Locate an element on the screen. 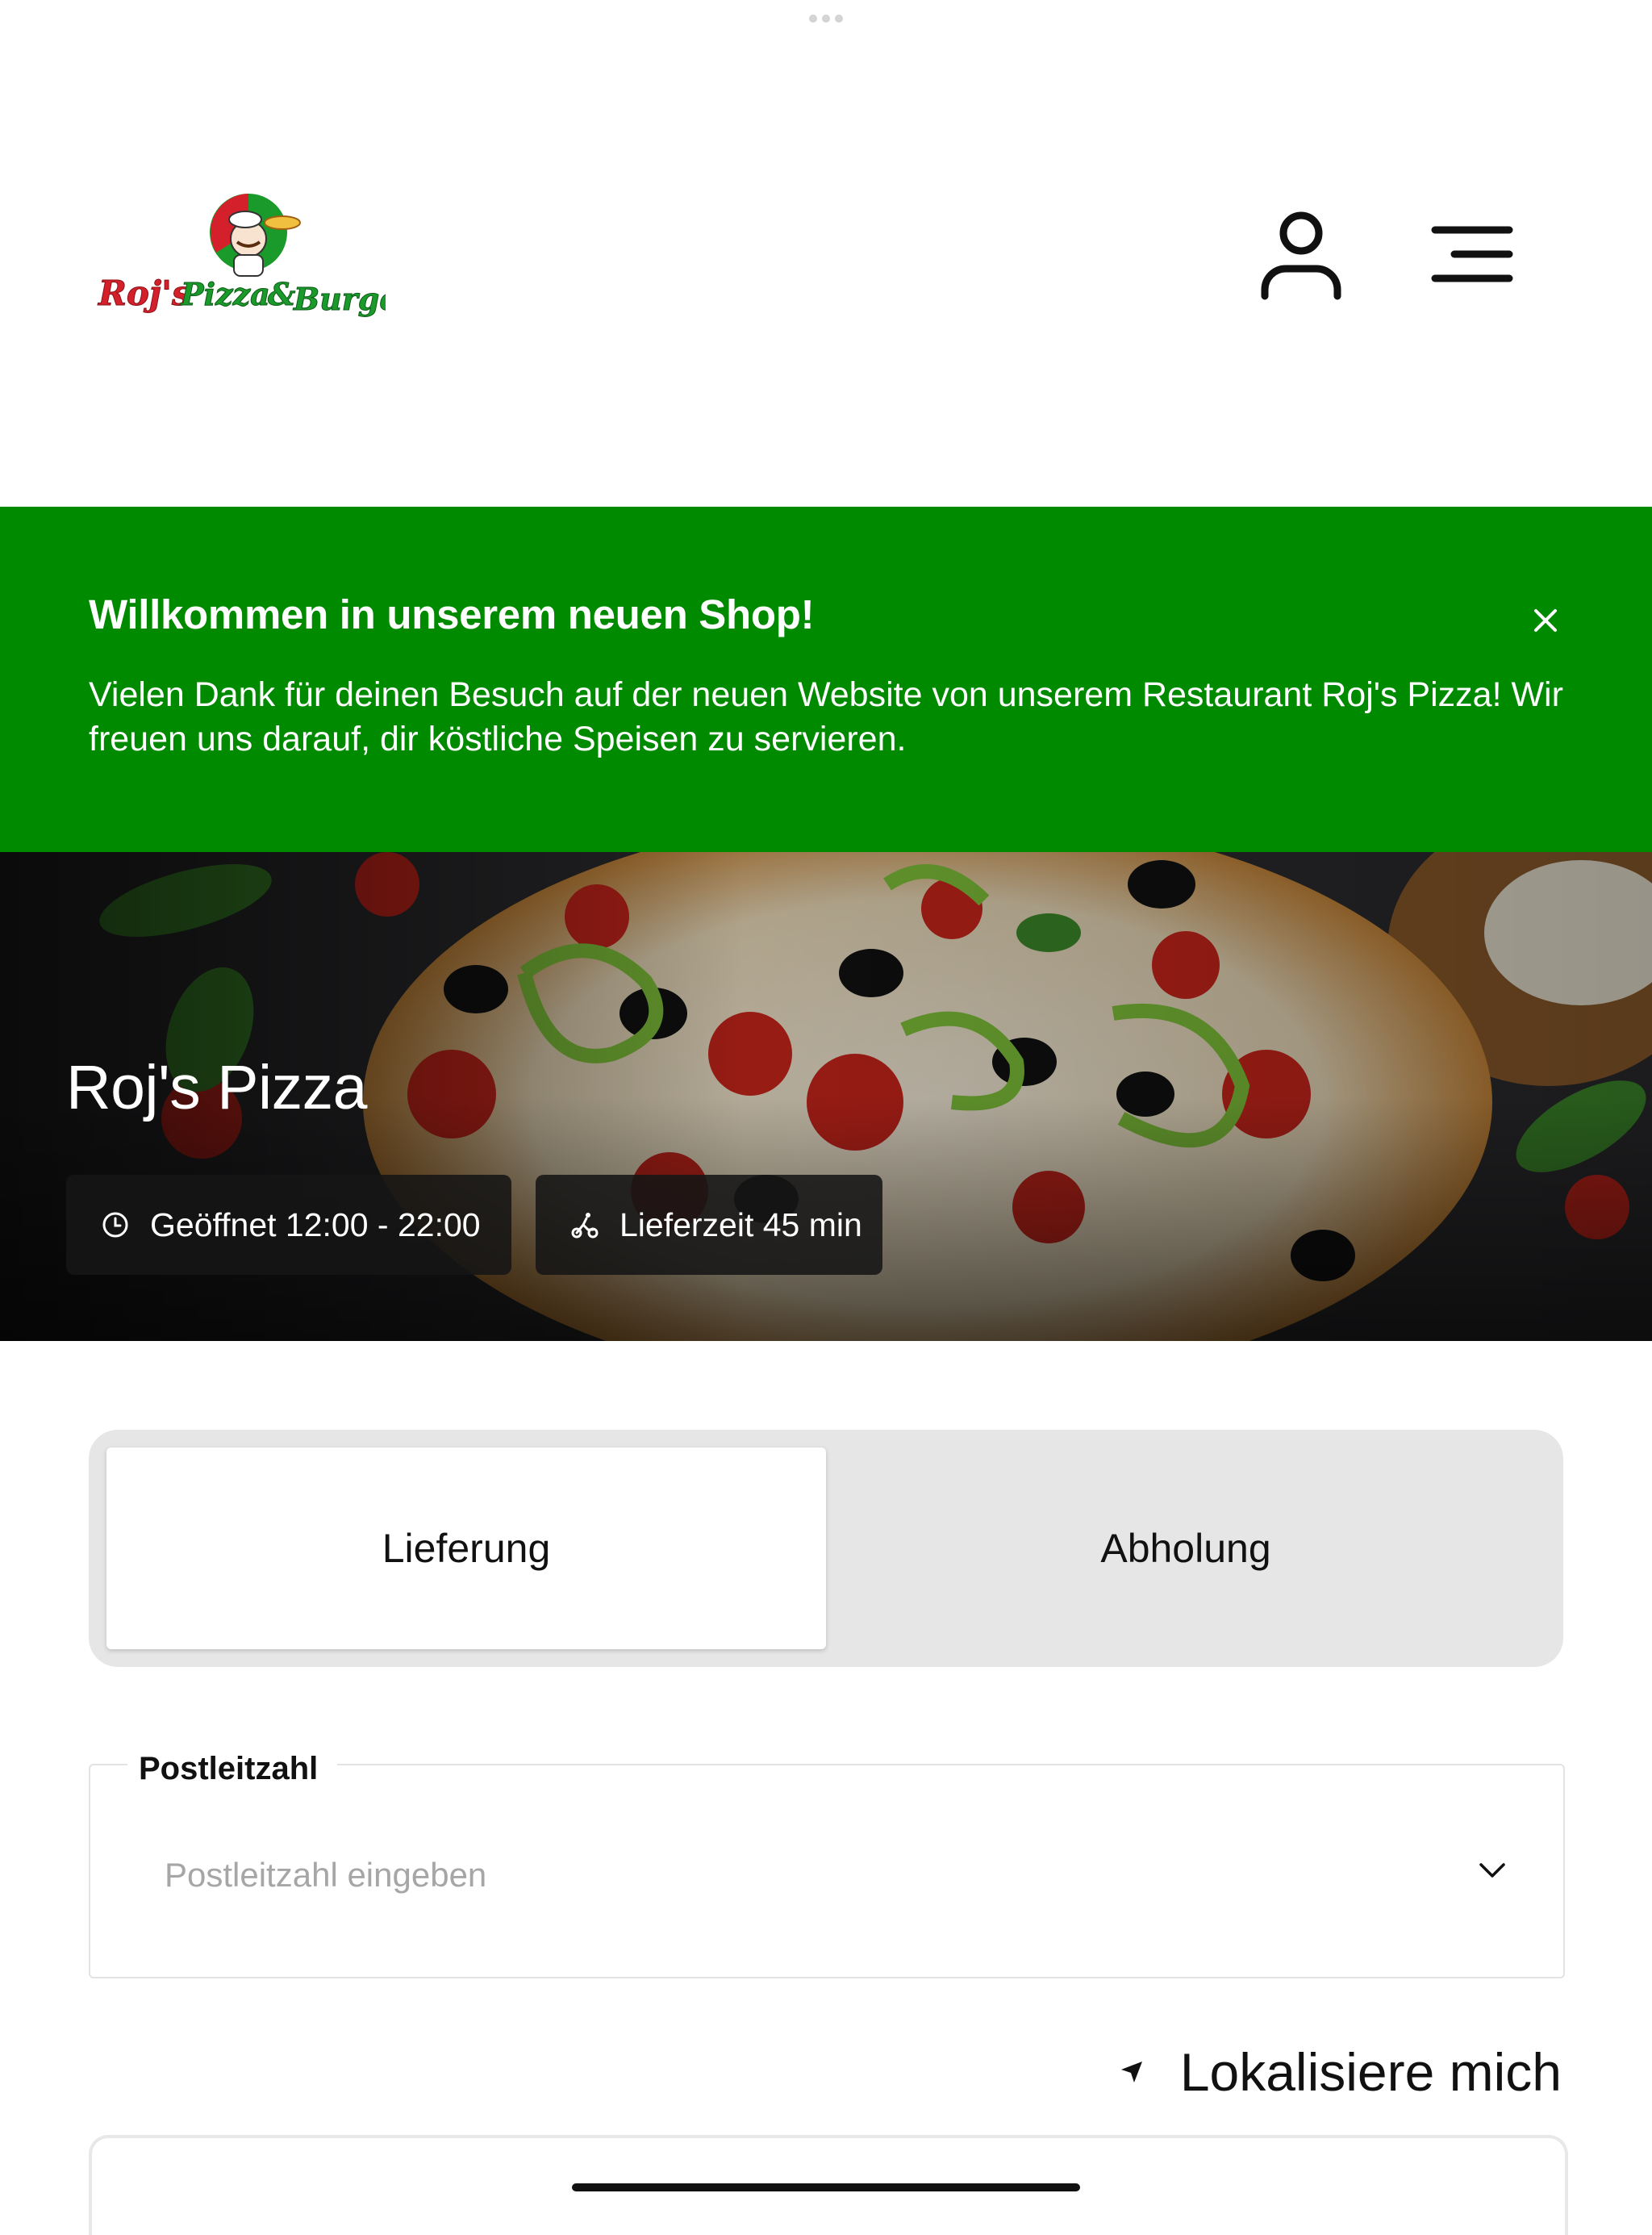 This screenshot has width=1652, height=2235. delivery-time-badge: Lieferzeit 45 min is located at coordinates (709, 1225).